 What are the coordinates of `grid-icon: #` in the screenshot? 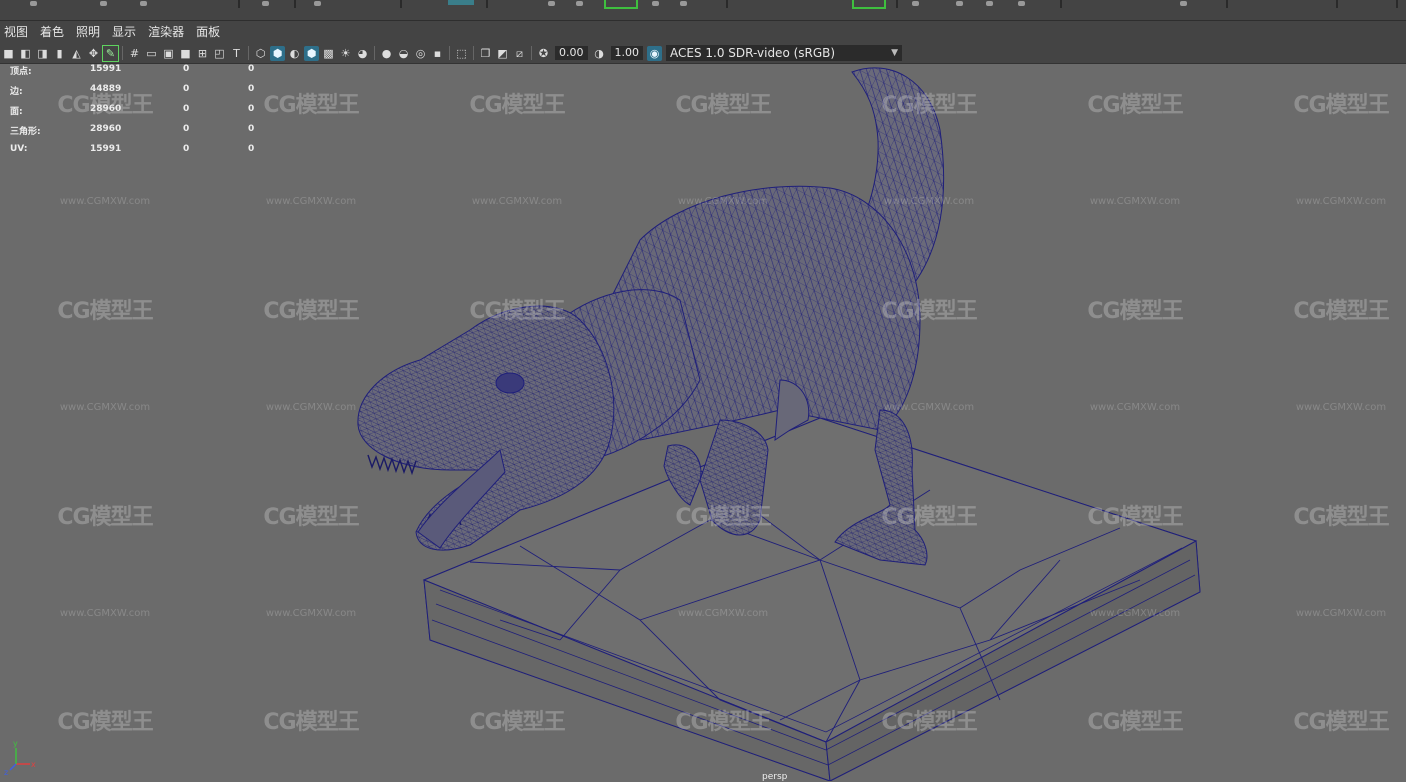 It's located at (134, 53).